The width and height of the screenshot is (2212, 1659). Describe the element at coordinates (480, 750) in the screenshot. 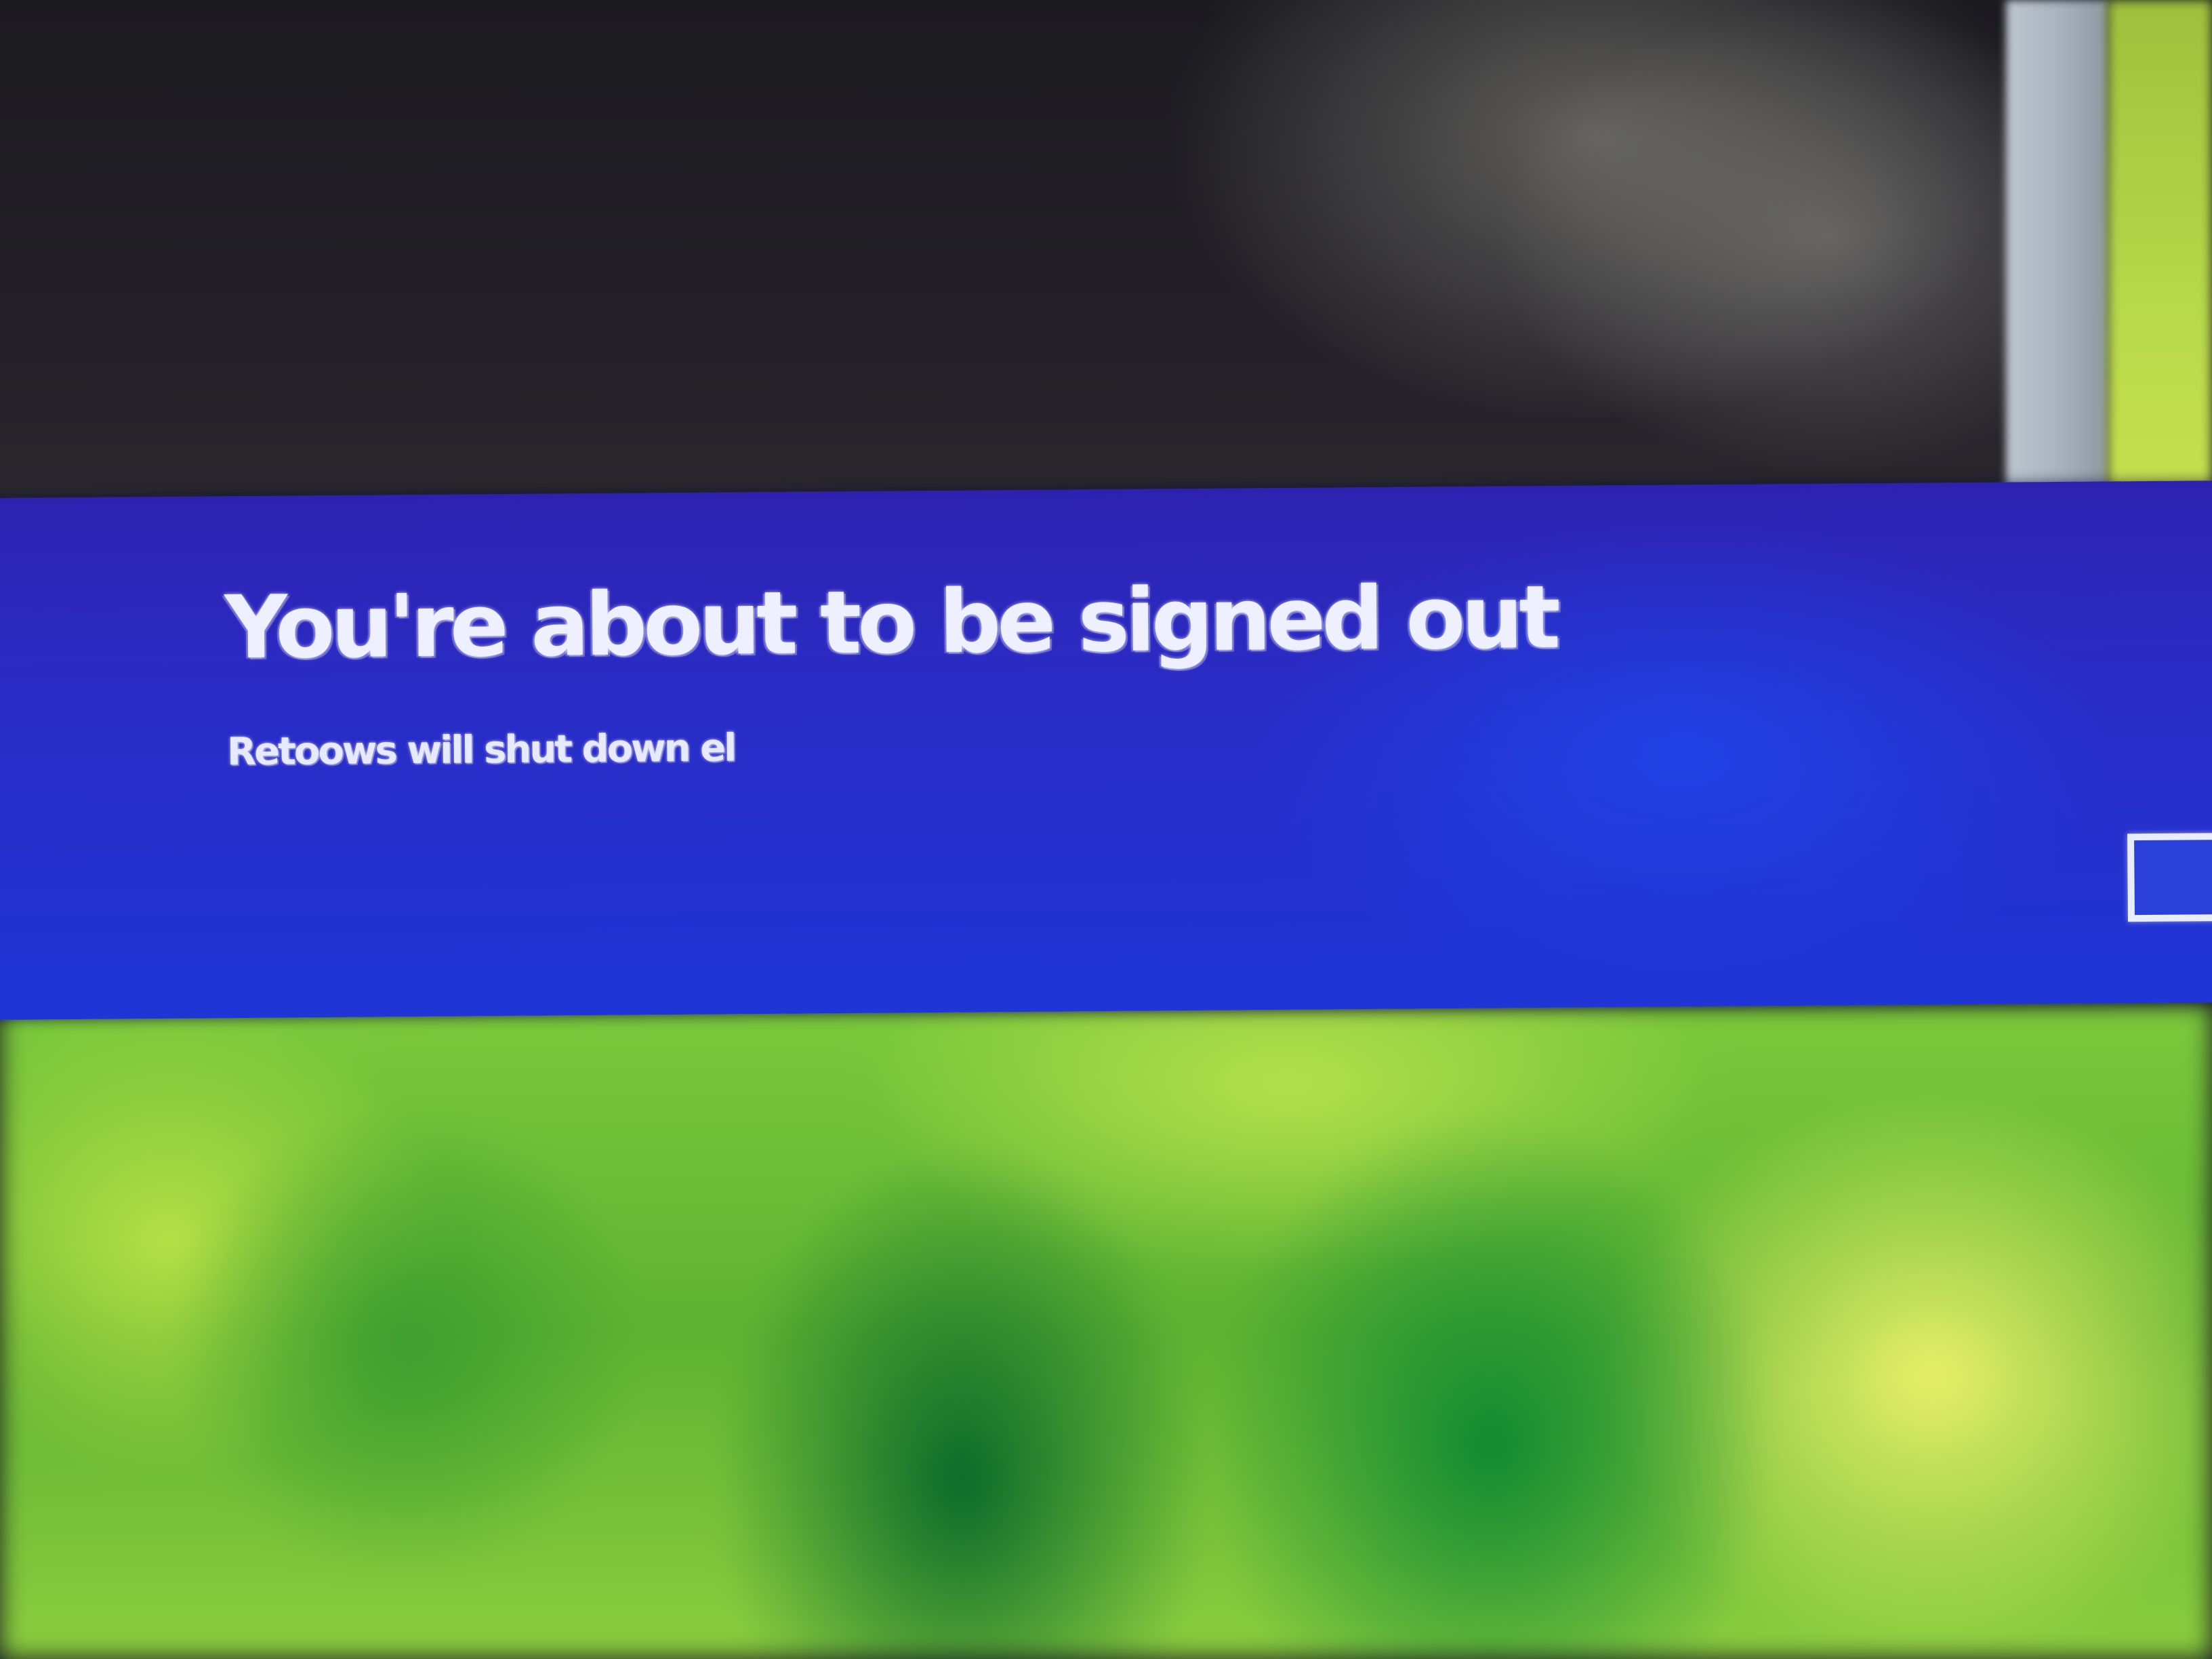

I see `banner-message: Retoows will shut down el` at that location.